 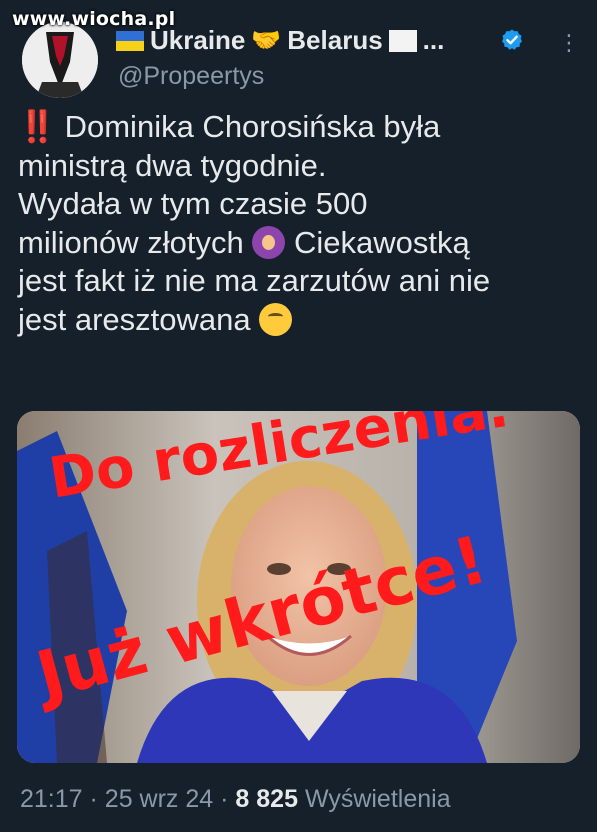 What do you see at coordinates (254, 281) in the screenshot?
I see `tweet-line-5: jest fakt iż nie ma zarzutów ani nie` at bounding box center [254, 281].